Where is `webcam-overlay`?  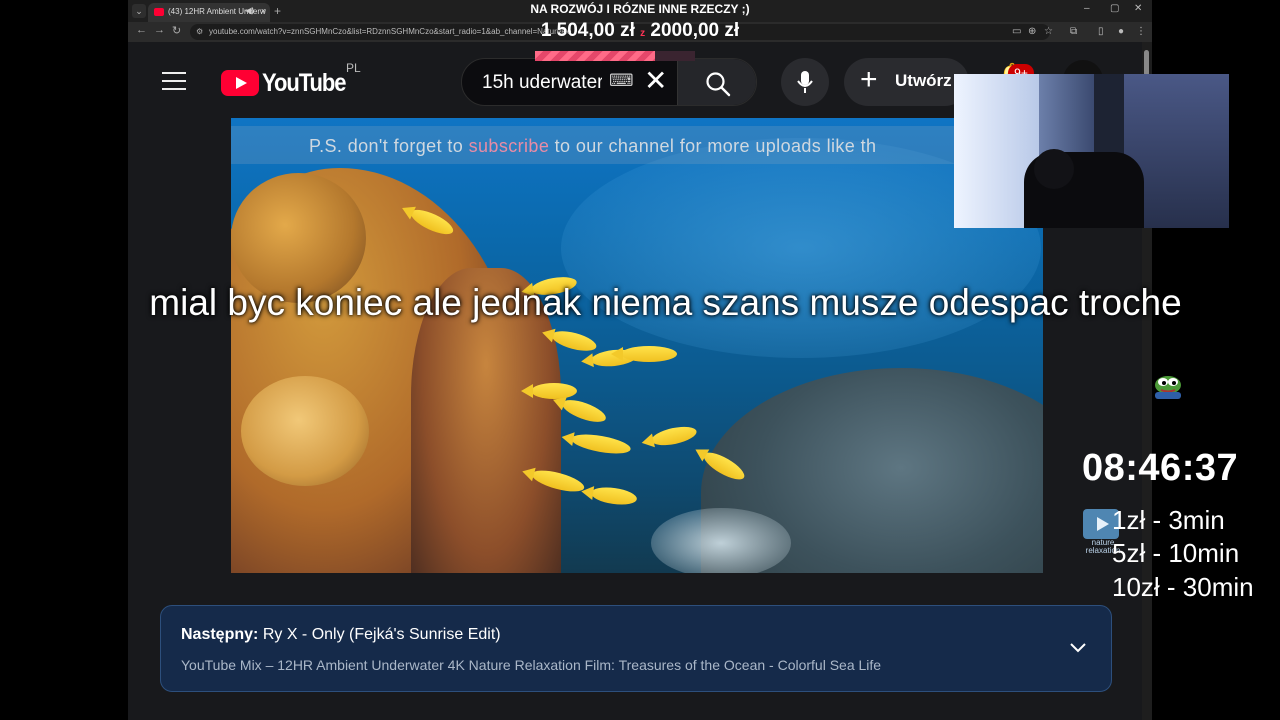
webcam-overlay is located at coordinates (1091, 151).